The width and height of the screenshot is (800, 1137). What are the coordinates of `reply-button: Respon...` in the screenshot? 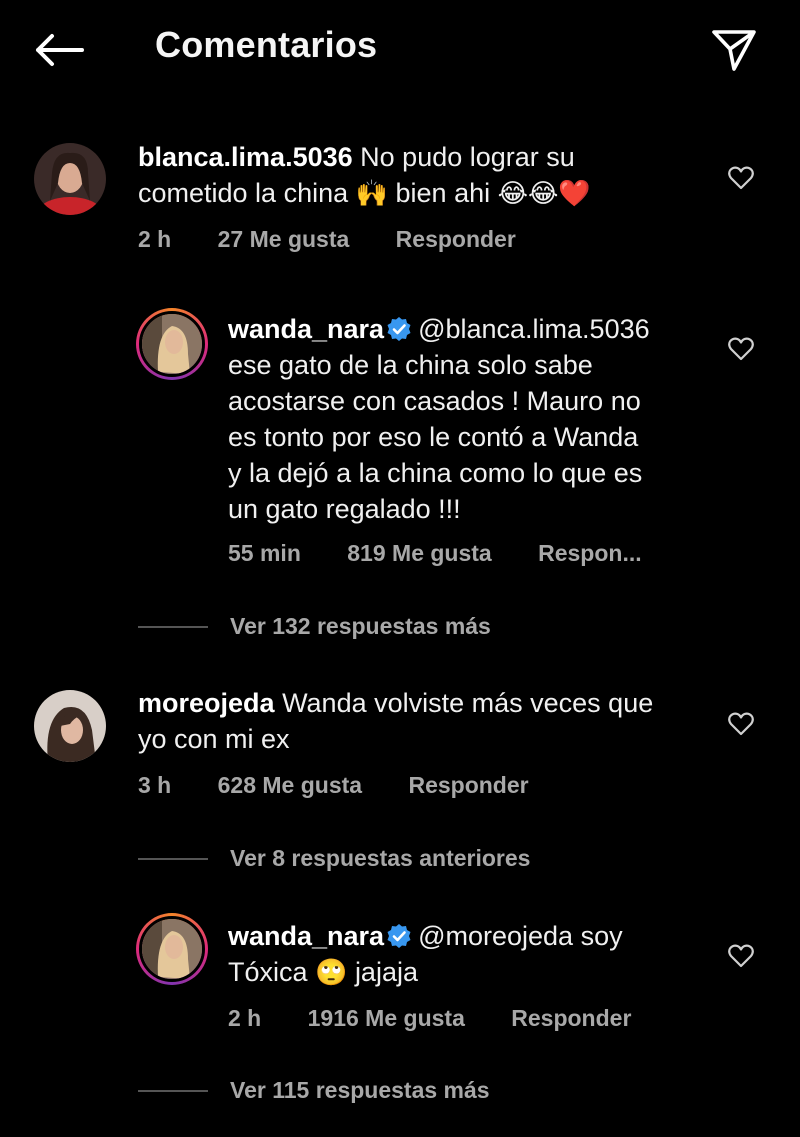 It's located at (590, 553).